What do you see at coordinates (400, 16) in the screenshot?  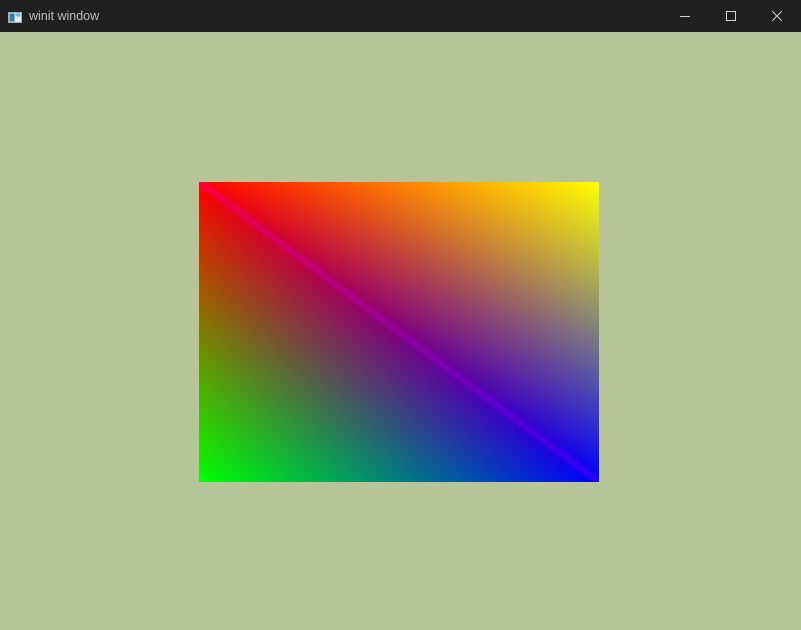 I see `title-bar: winit window` at bounding box center [400, 16].